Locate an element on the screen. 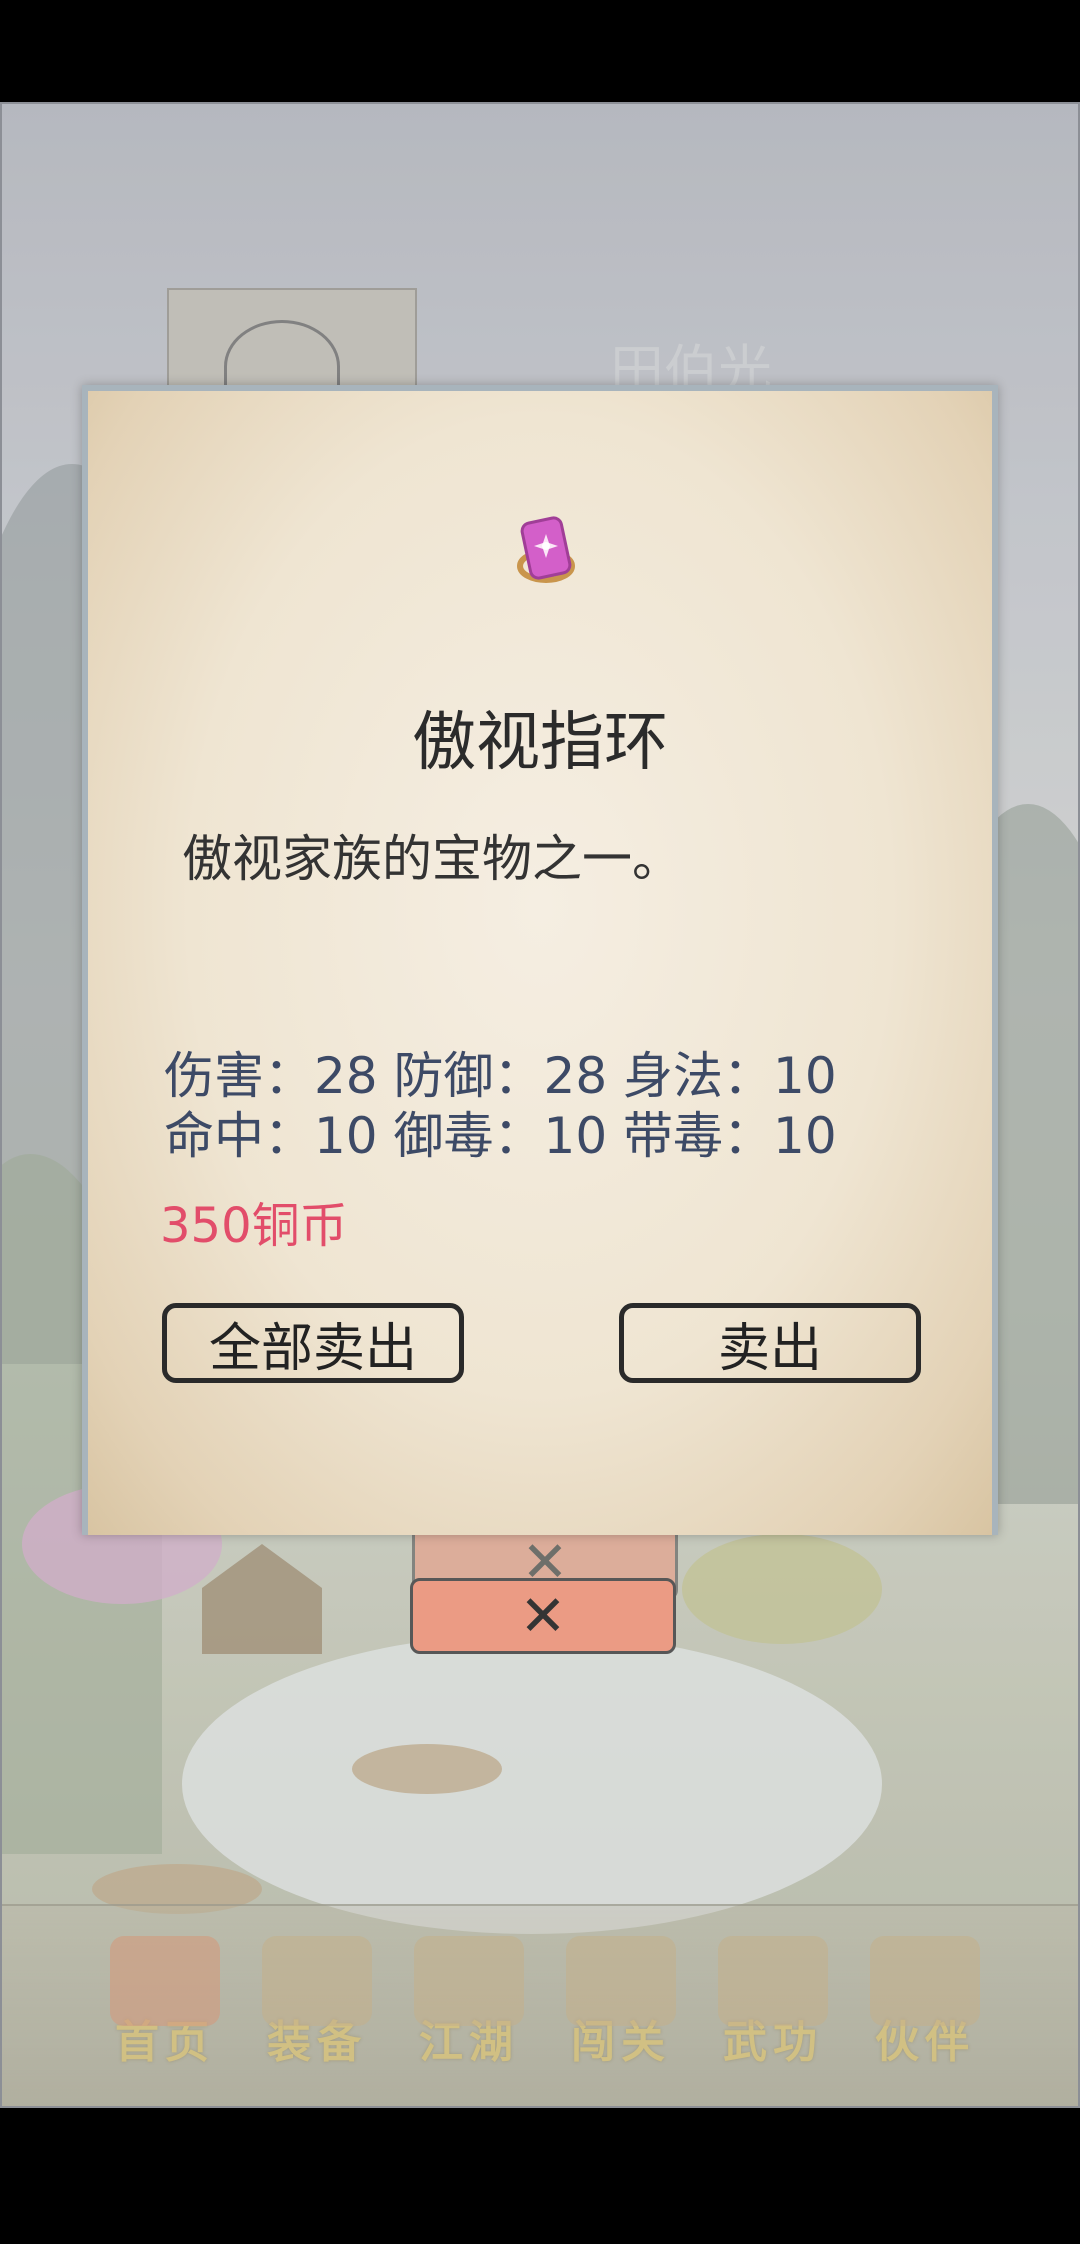 This screenshot has width=1080, height=2244. ring-icon is located at coordinates (546, 549).